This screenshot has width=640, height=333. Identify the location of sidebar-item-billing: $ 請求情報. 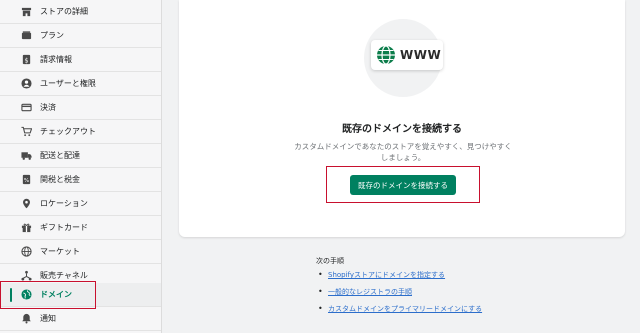
(80, 60).